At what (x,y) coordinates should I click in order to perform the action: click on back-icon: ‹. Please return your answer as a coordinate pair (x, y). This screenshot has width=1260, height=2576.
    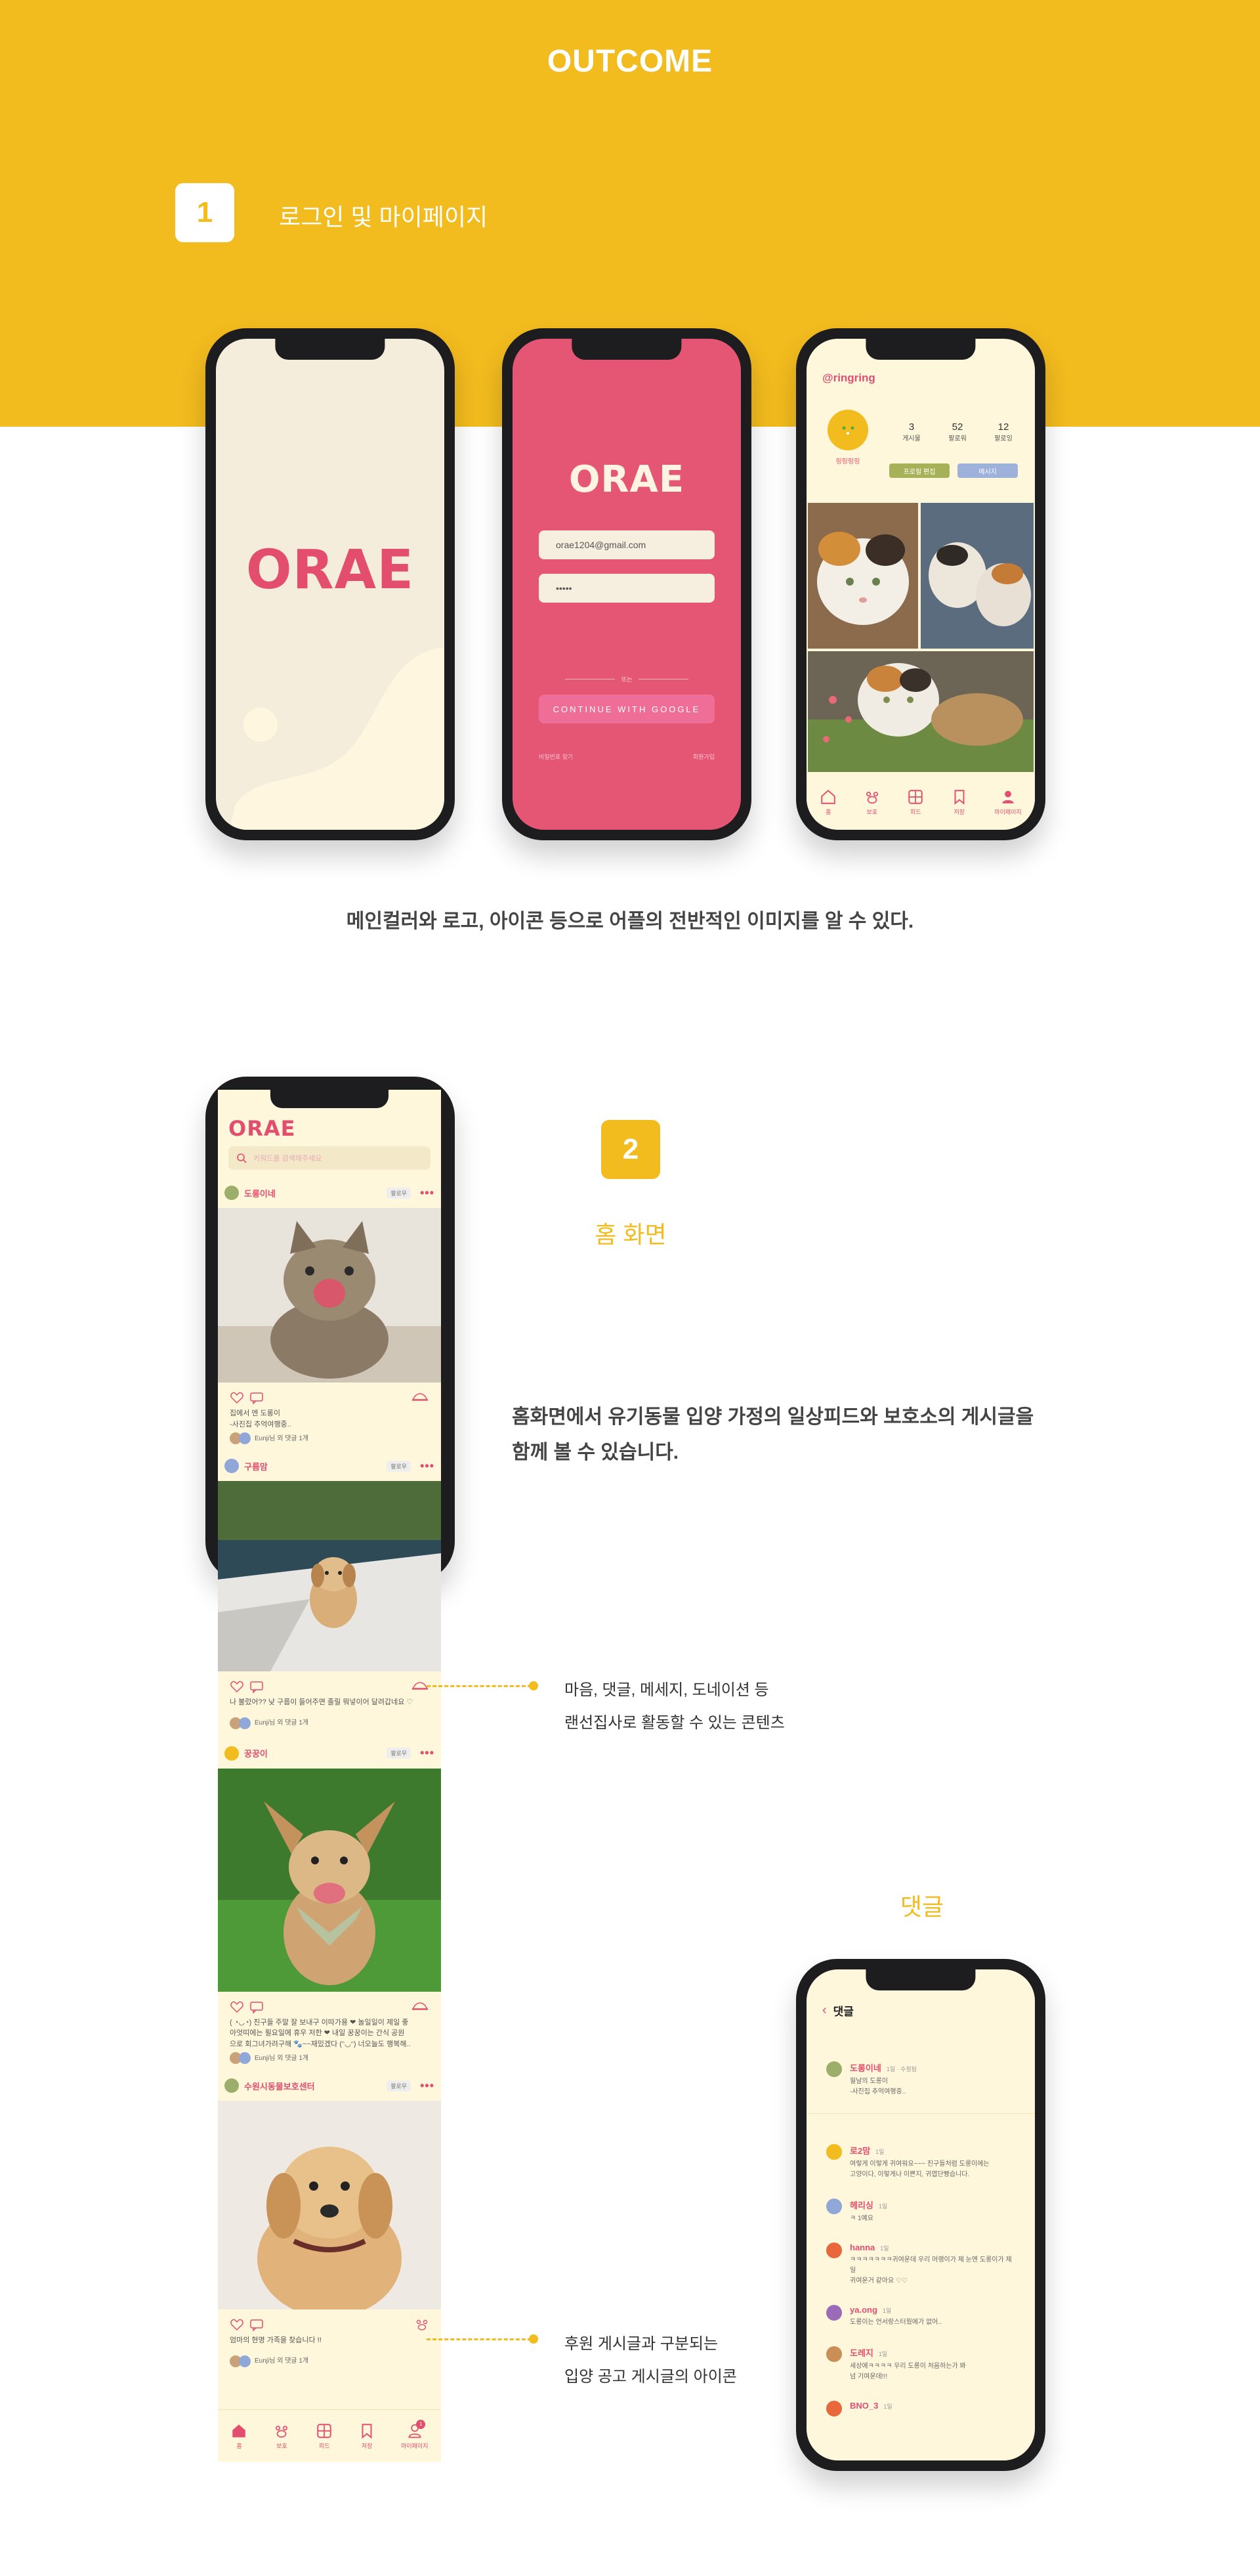
    Looking at the image, I should click on (824, 2010).